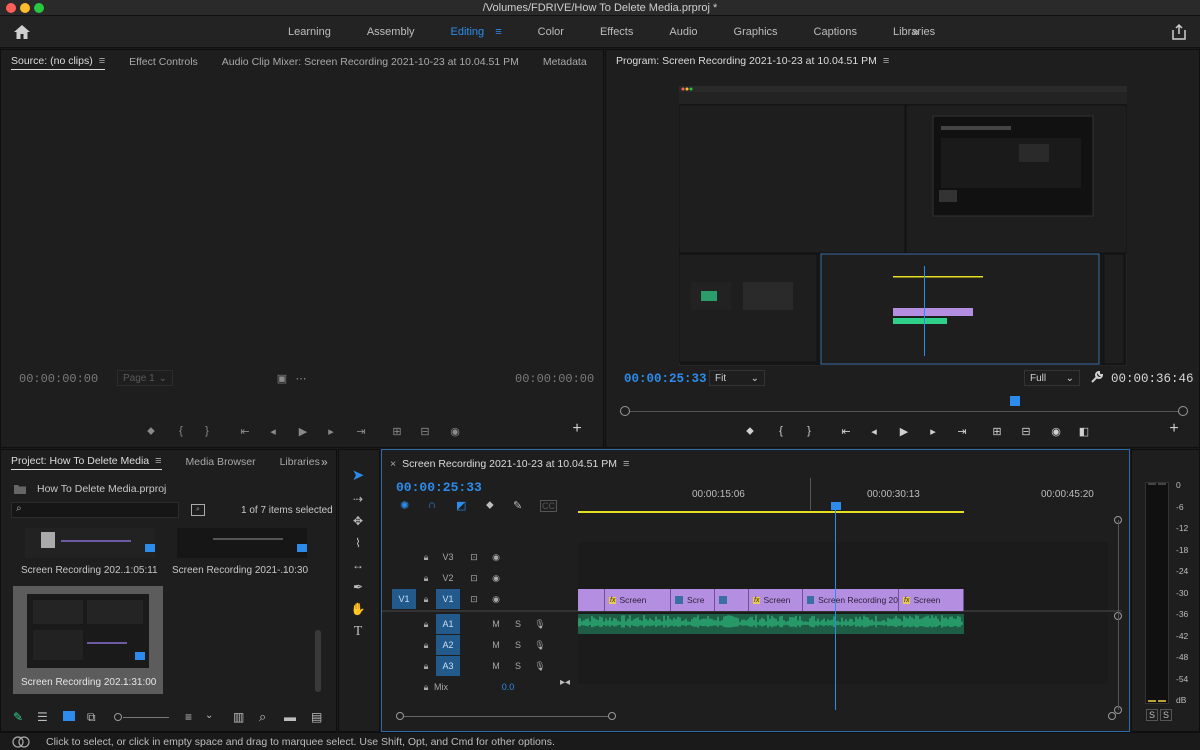 The image size is (1200, 750). I want to click on horizontal-zoom-handle-left, so click(400, 716).